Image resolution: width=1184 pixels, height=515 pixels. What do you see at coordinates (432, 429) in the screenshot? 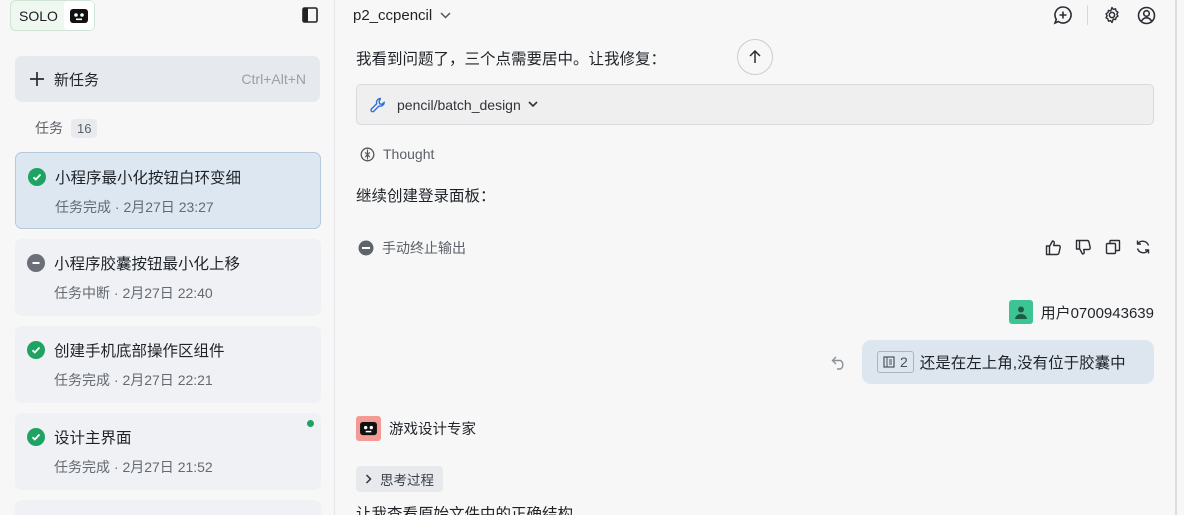
I see `agent-name: 游戏设计专家` at bounding box center [432, 429].